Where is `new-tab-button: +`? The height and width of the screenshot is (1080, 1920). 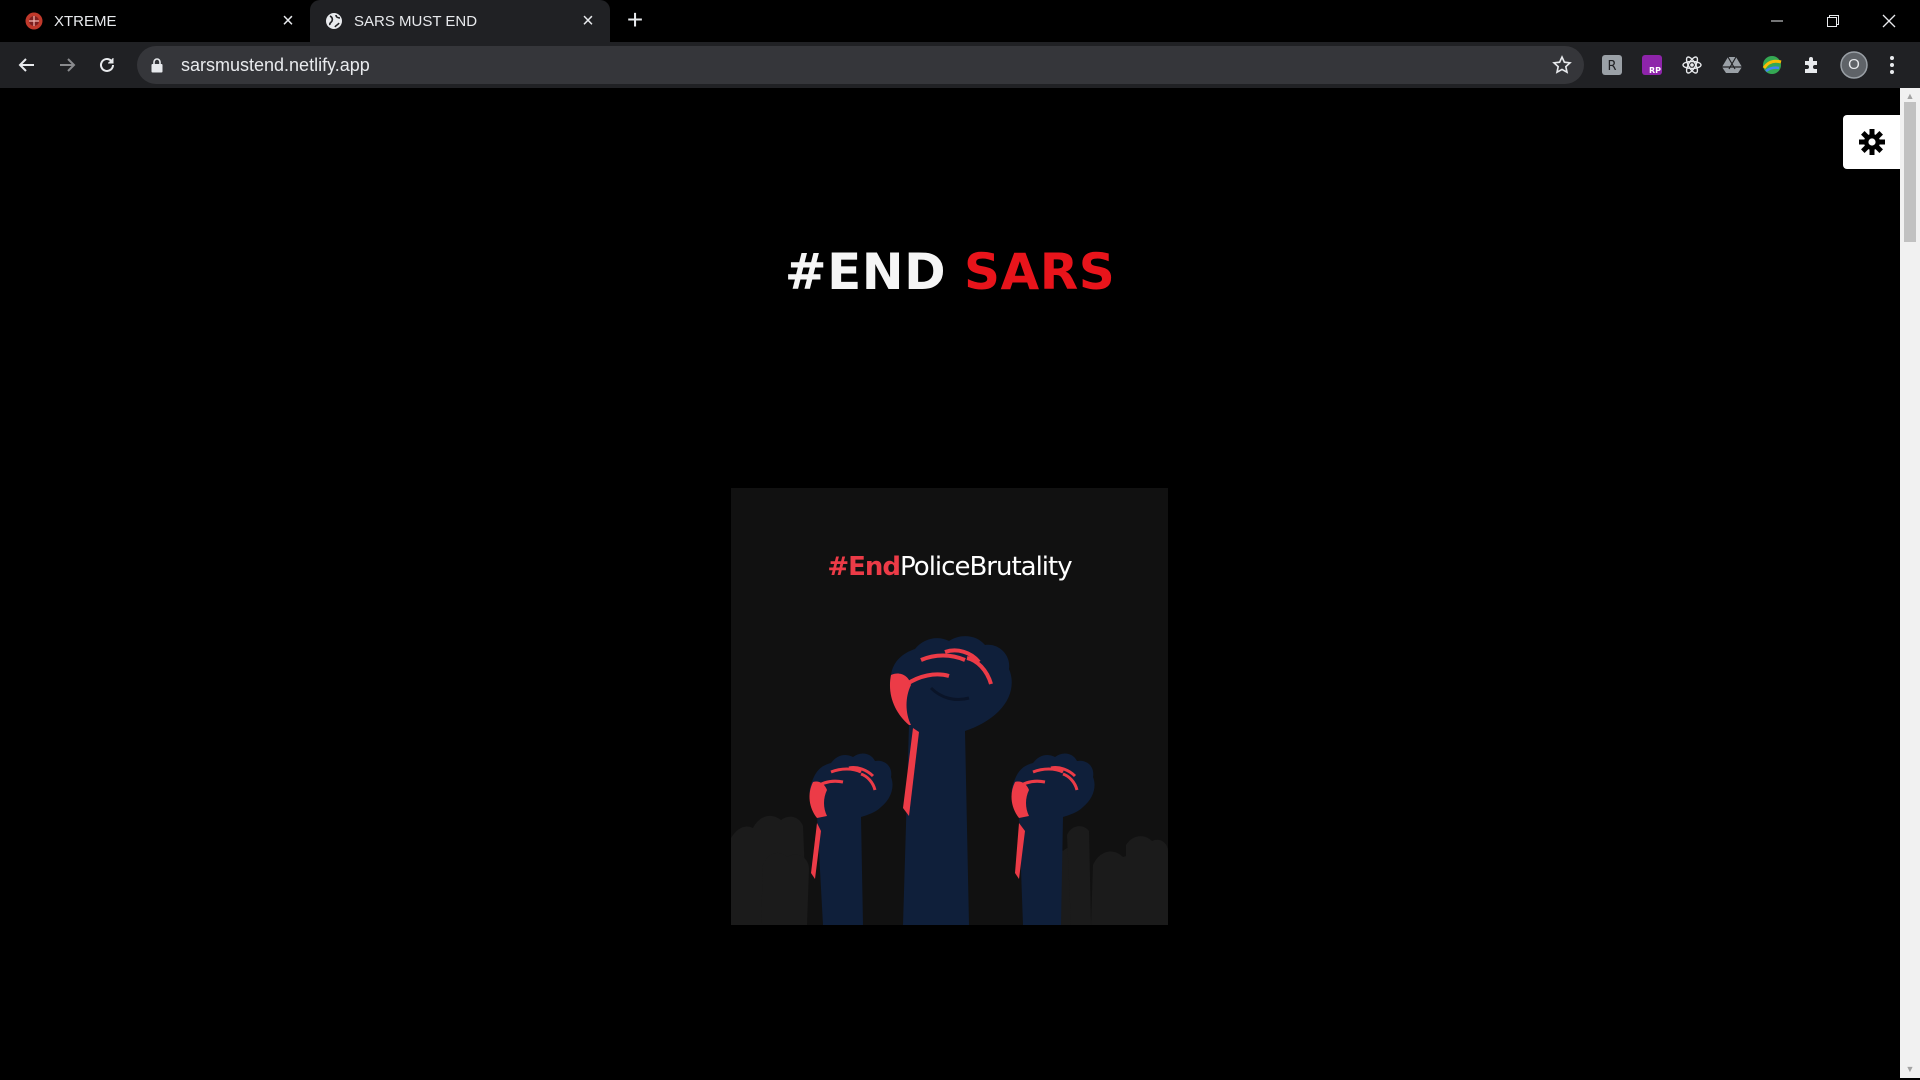 new-tab-button: + is located at coordinates (635, 20).